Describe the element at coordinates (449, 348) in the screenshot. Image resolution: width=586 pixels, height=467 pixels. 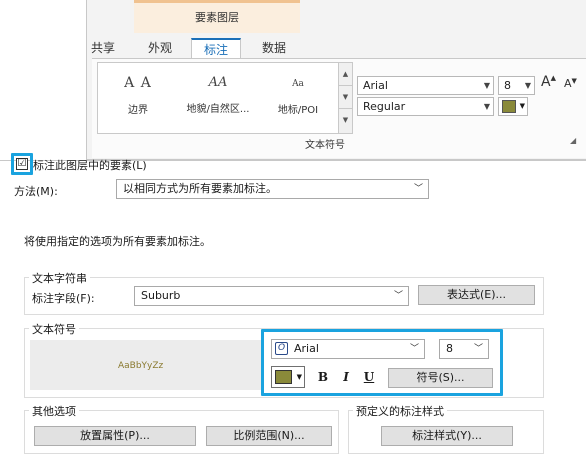
I see `symbol-size-value: 8` at that location.